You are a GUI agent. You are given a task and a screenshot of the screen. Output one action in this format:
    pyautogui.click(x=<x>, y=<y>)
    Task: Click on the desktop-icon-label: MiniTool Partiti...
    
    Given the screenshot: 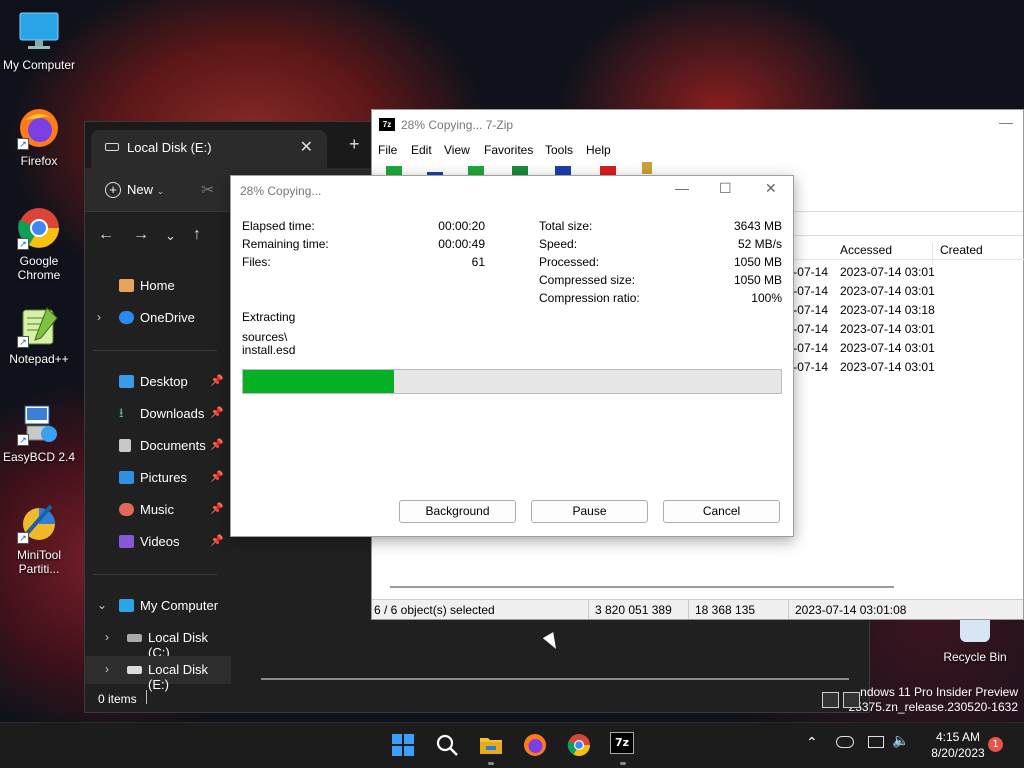 What is the action you would take?
    pyautogui.click(x=38, y=562)
    